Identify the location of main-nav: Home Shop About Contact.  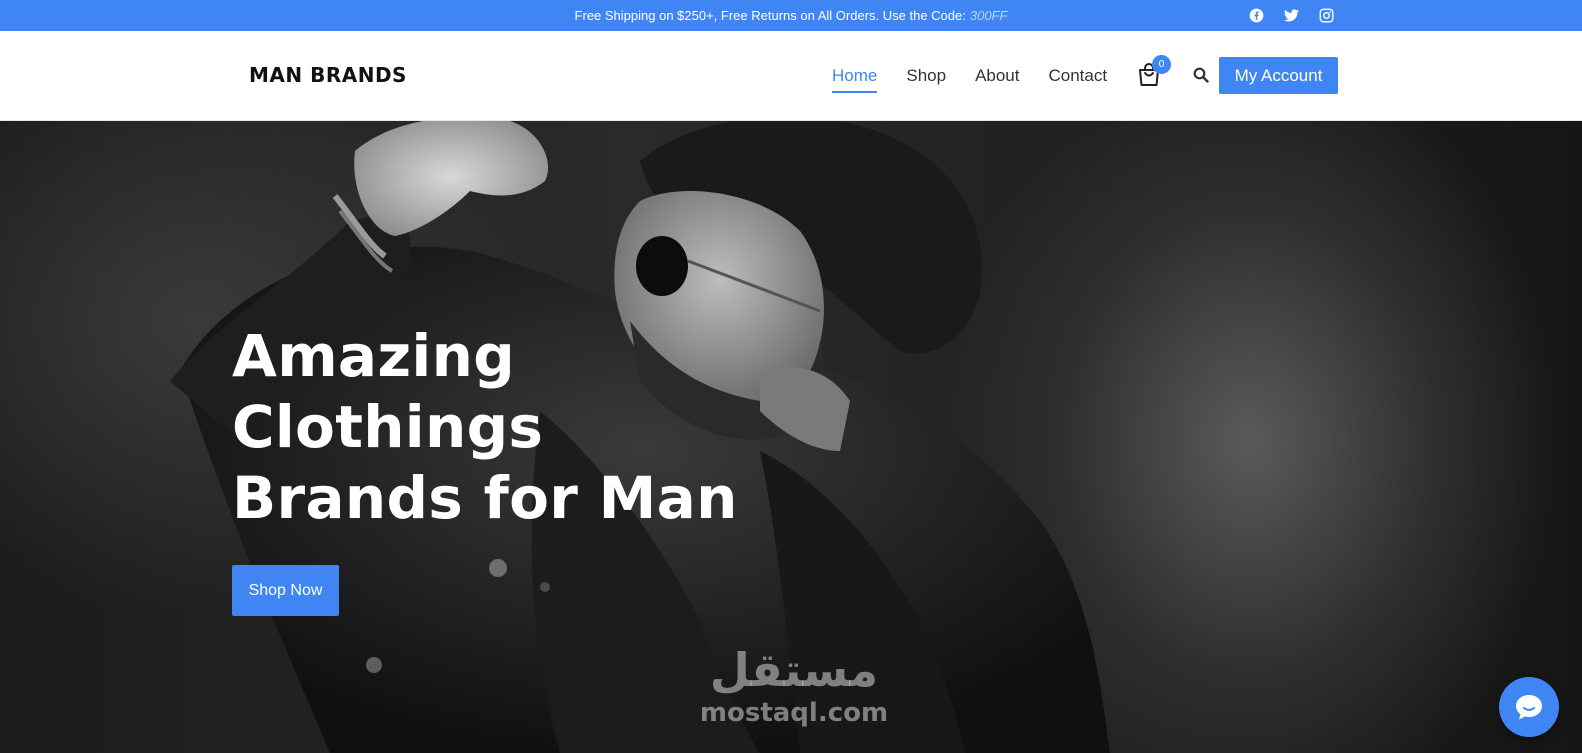
(984, 76).